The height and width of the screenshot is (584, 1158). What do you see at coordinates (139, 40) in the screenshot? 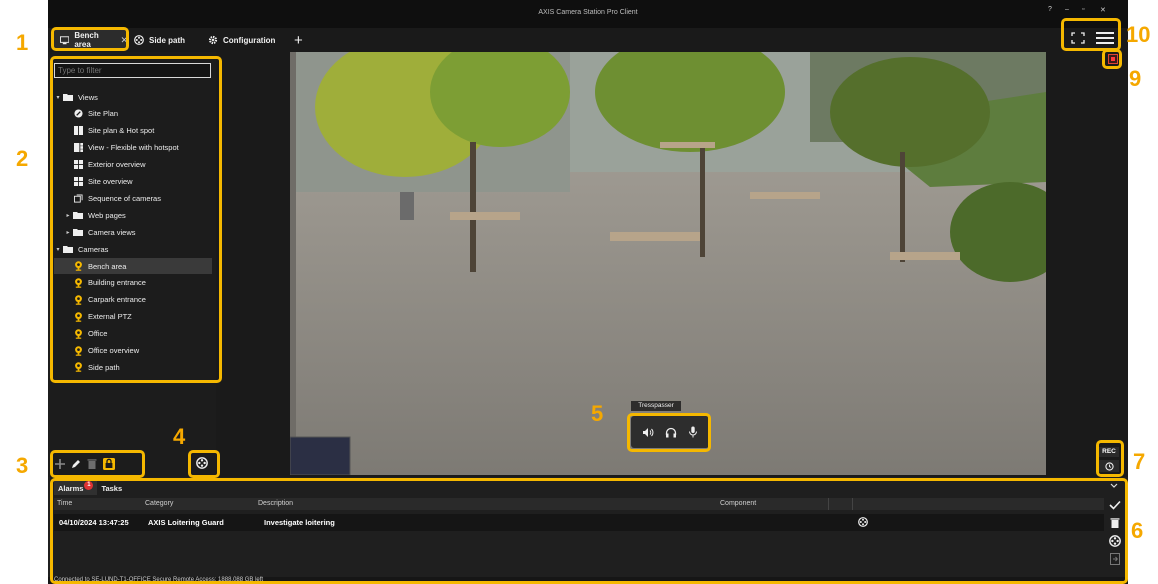
I see `camera-reel-icon` at bounding box center [139, 40].